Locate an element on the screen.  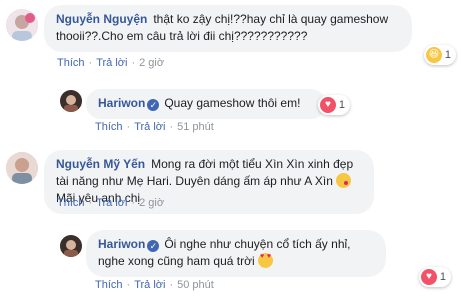
reaction-badge: 😆 1 is located at coordinates (440, 55).